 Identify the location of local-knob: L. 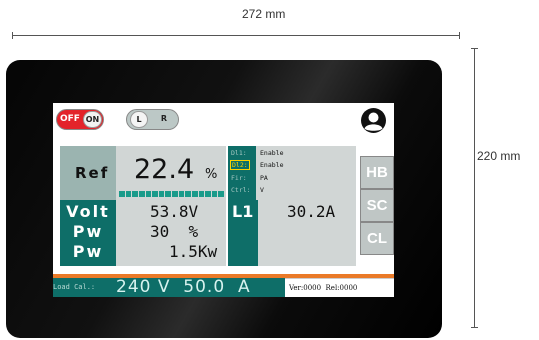
(139, 119).